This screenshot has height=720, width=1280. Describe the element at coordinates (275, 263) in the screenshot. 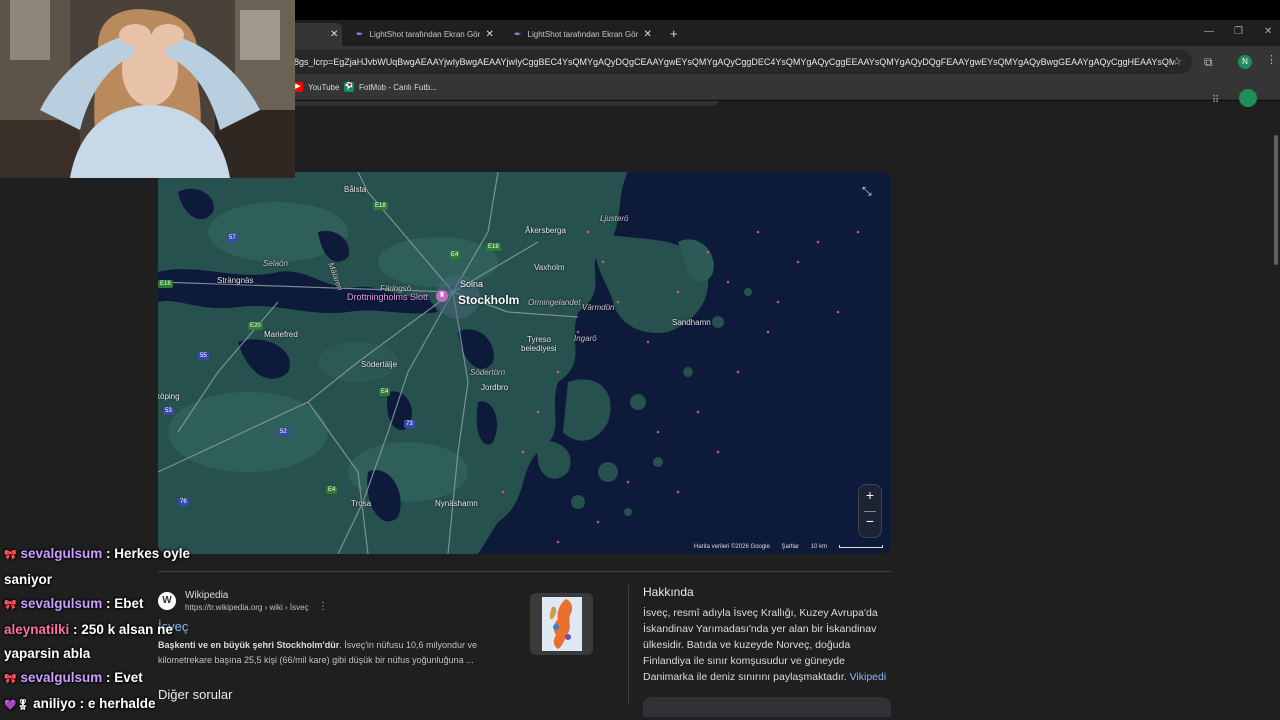

I see `place-label: Selaön` at that location.